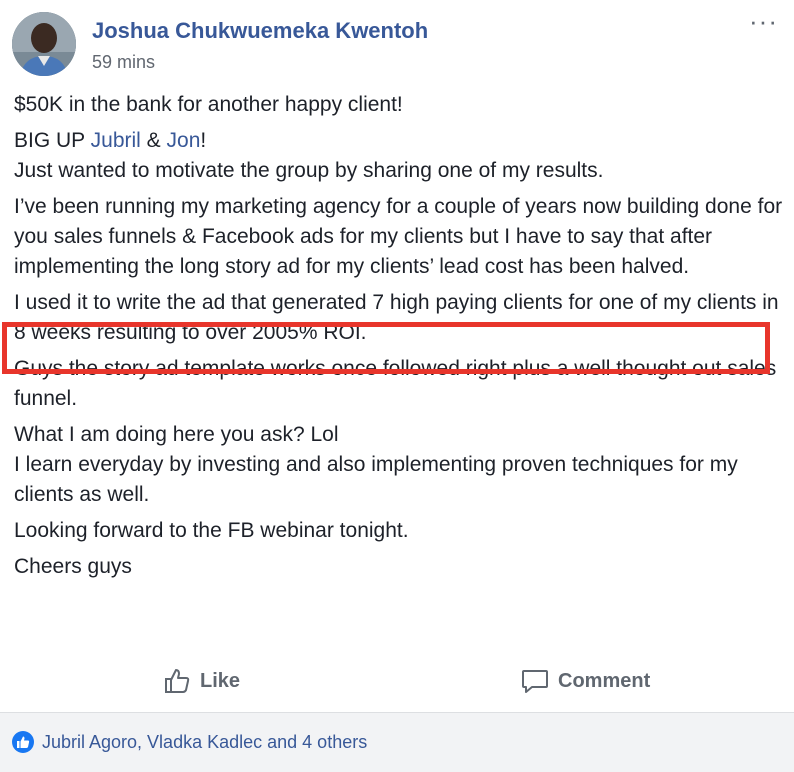 Image resolution: width=794 pixels, height=772 pixels. Describe the element at coordinates (52, 140) in the screenshot. I see `post-text: BIG UP` at that location.